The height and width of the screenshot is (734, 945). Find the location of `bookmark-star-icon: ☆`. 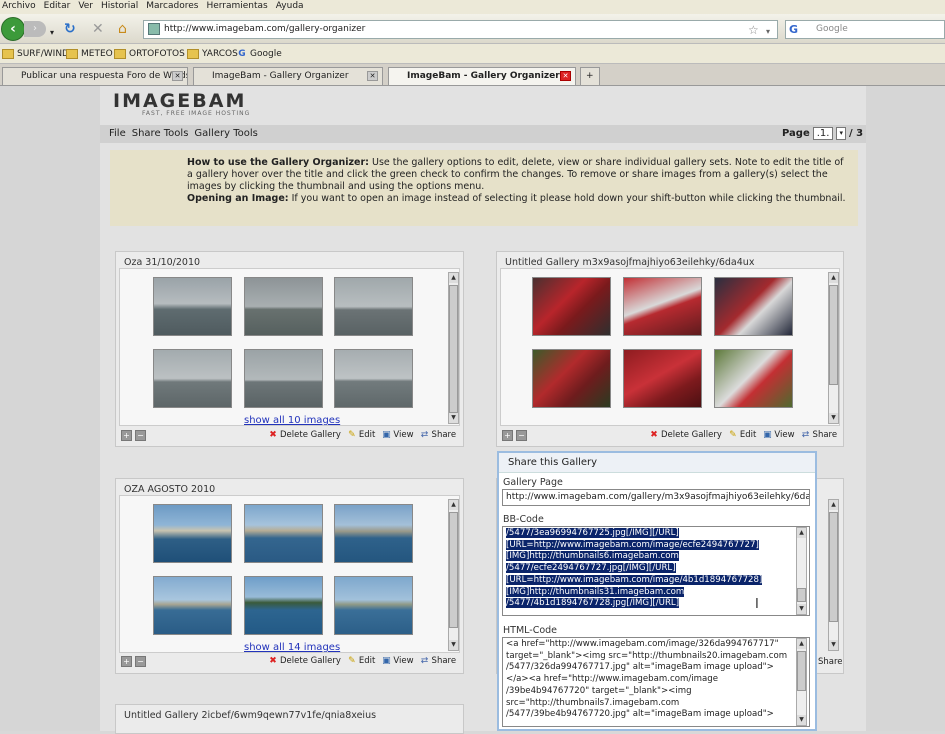

bookmark-star-icon: ☆ is located at coordinates (753, 30).